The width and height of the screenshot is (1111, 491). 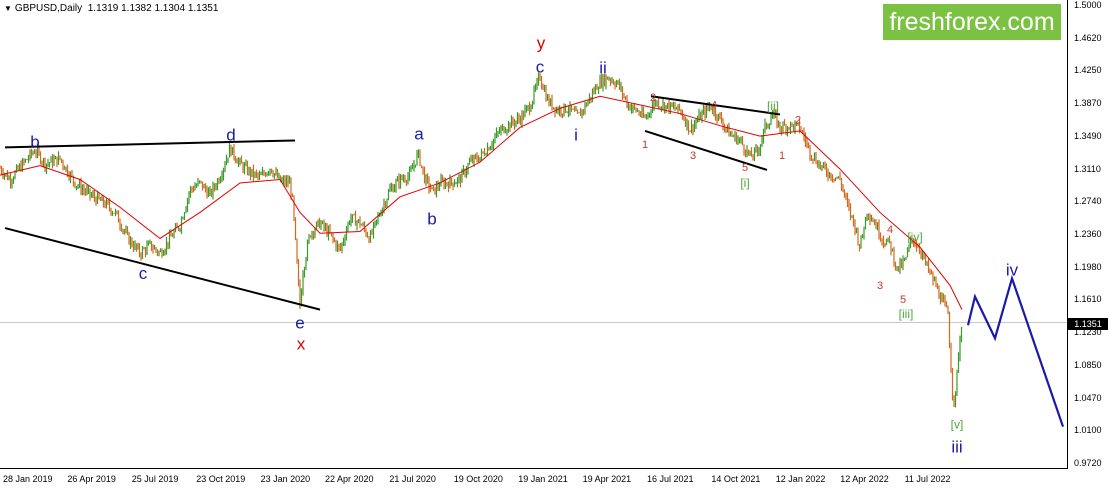 What do you see at coordinates (1088, 364) in the screenshot?
I see `y-tick-label: 1.0850` at bounding box center [1088, 364].